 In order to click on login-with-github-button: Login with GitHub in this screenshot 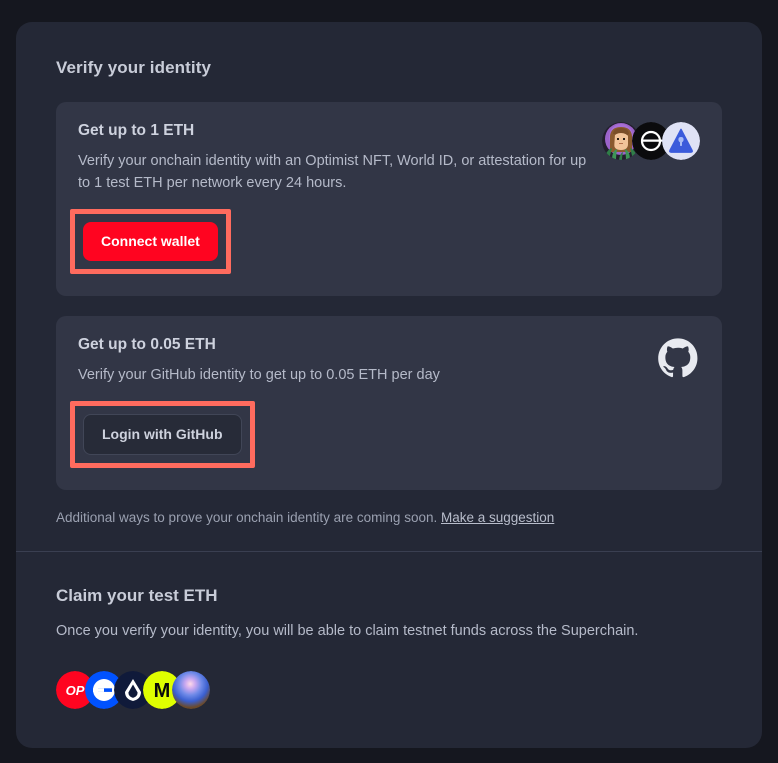, I will do `click(162, 434)`.